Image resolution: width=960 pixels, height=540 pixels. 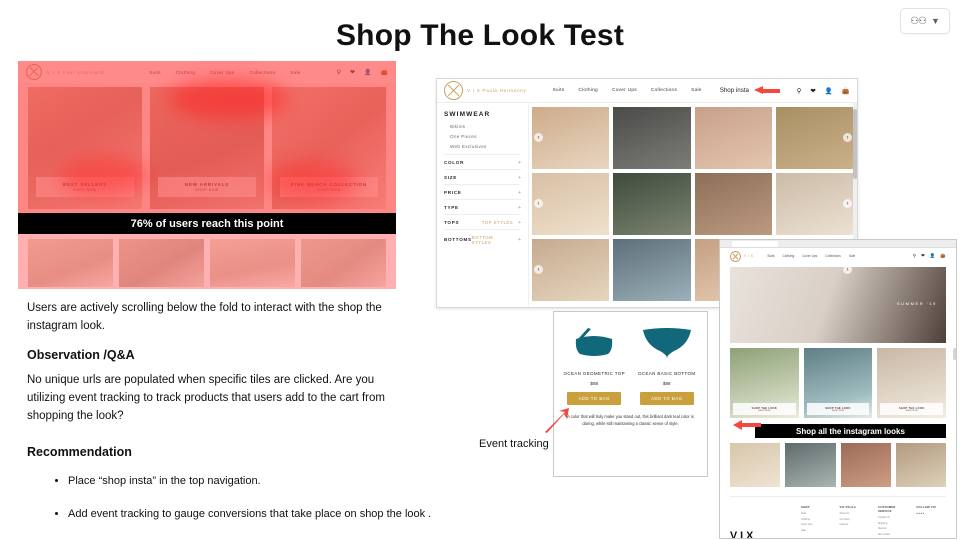 What do you see at coordinates (838, 305) in the screenshot?
I see `insta-hero-image: SUMMER '19` at bounding box center [838, 305].